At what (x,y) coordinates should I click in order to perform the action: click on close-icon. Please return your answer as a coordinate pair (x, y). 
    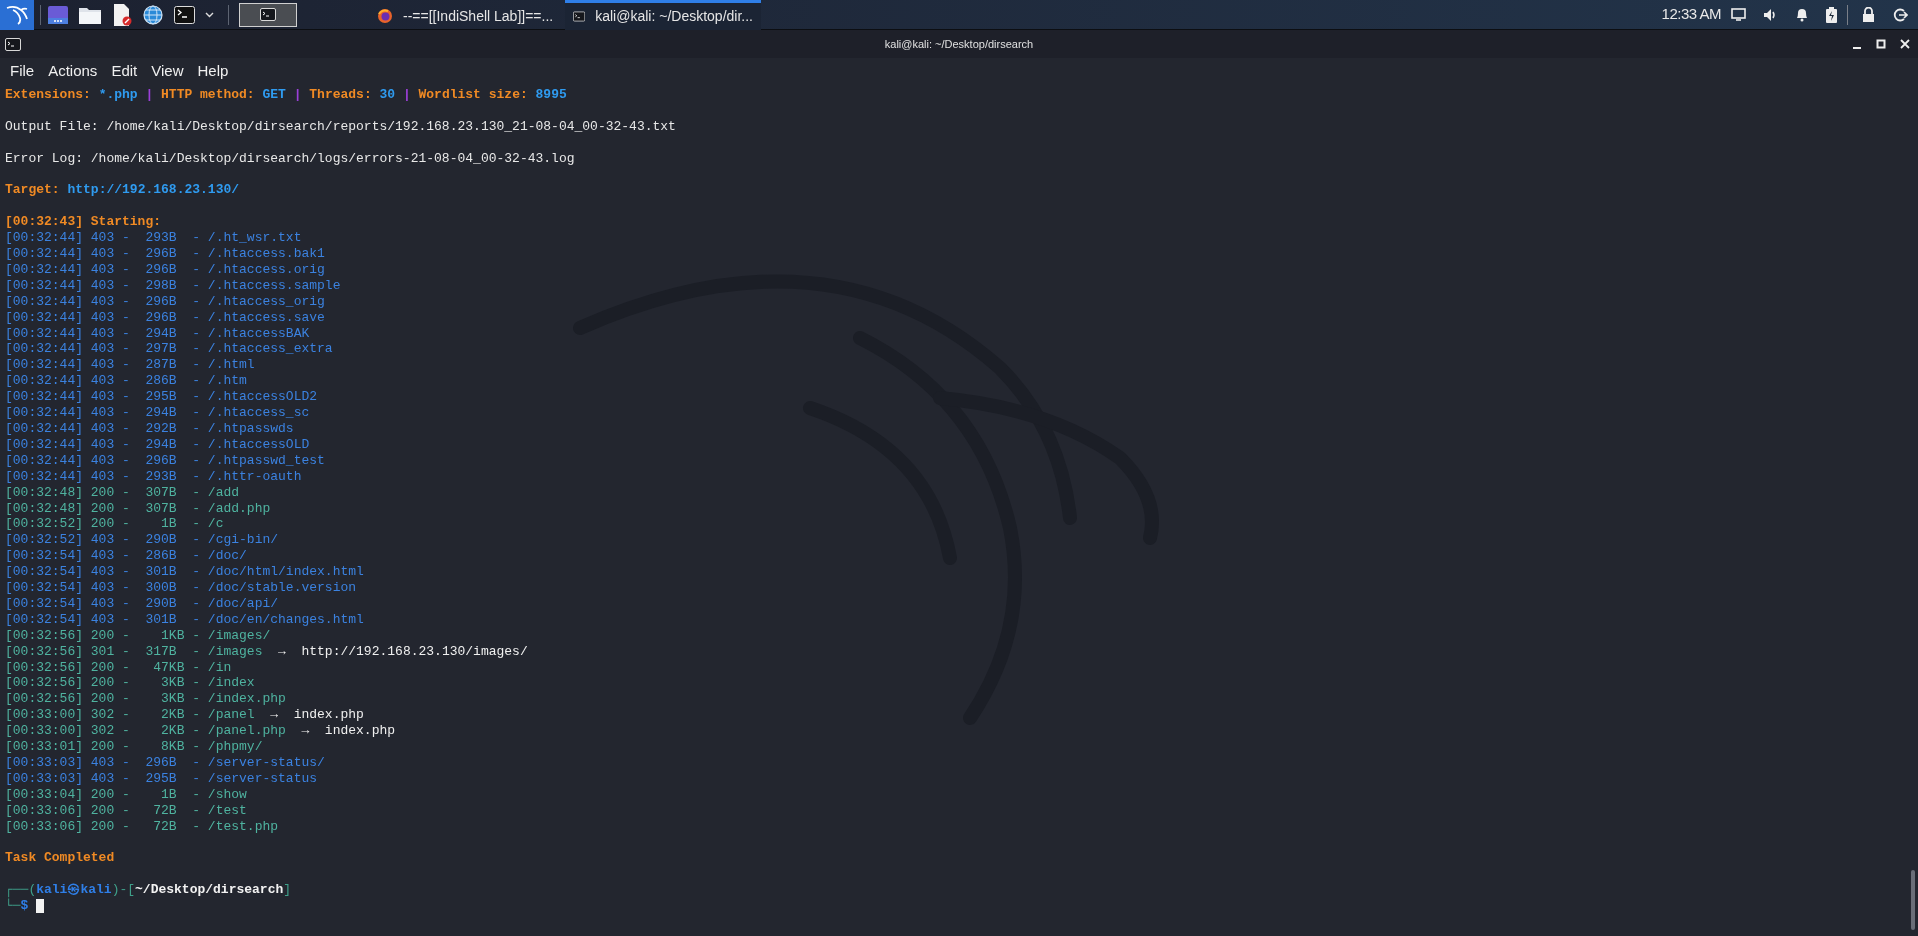
    Looking at the image, I should click on (1905, 44).